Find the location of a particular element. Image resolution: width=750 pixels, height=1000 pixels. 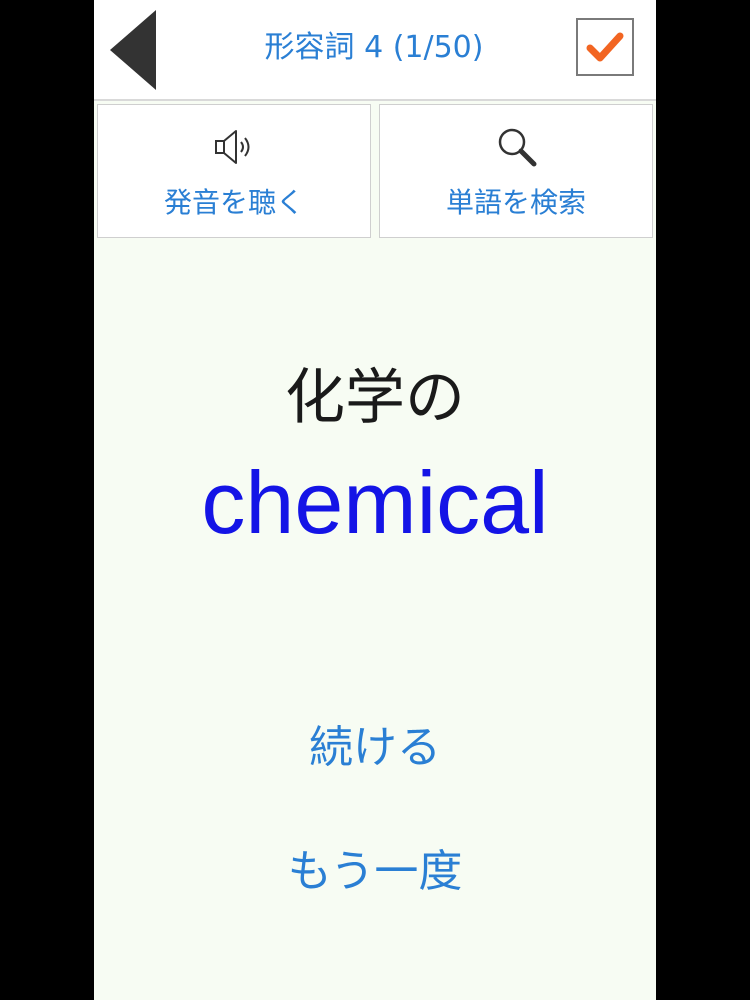

listen-label: 発音を聴く is located at coordinates (233, 202).